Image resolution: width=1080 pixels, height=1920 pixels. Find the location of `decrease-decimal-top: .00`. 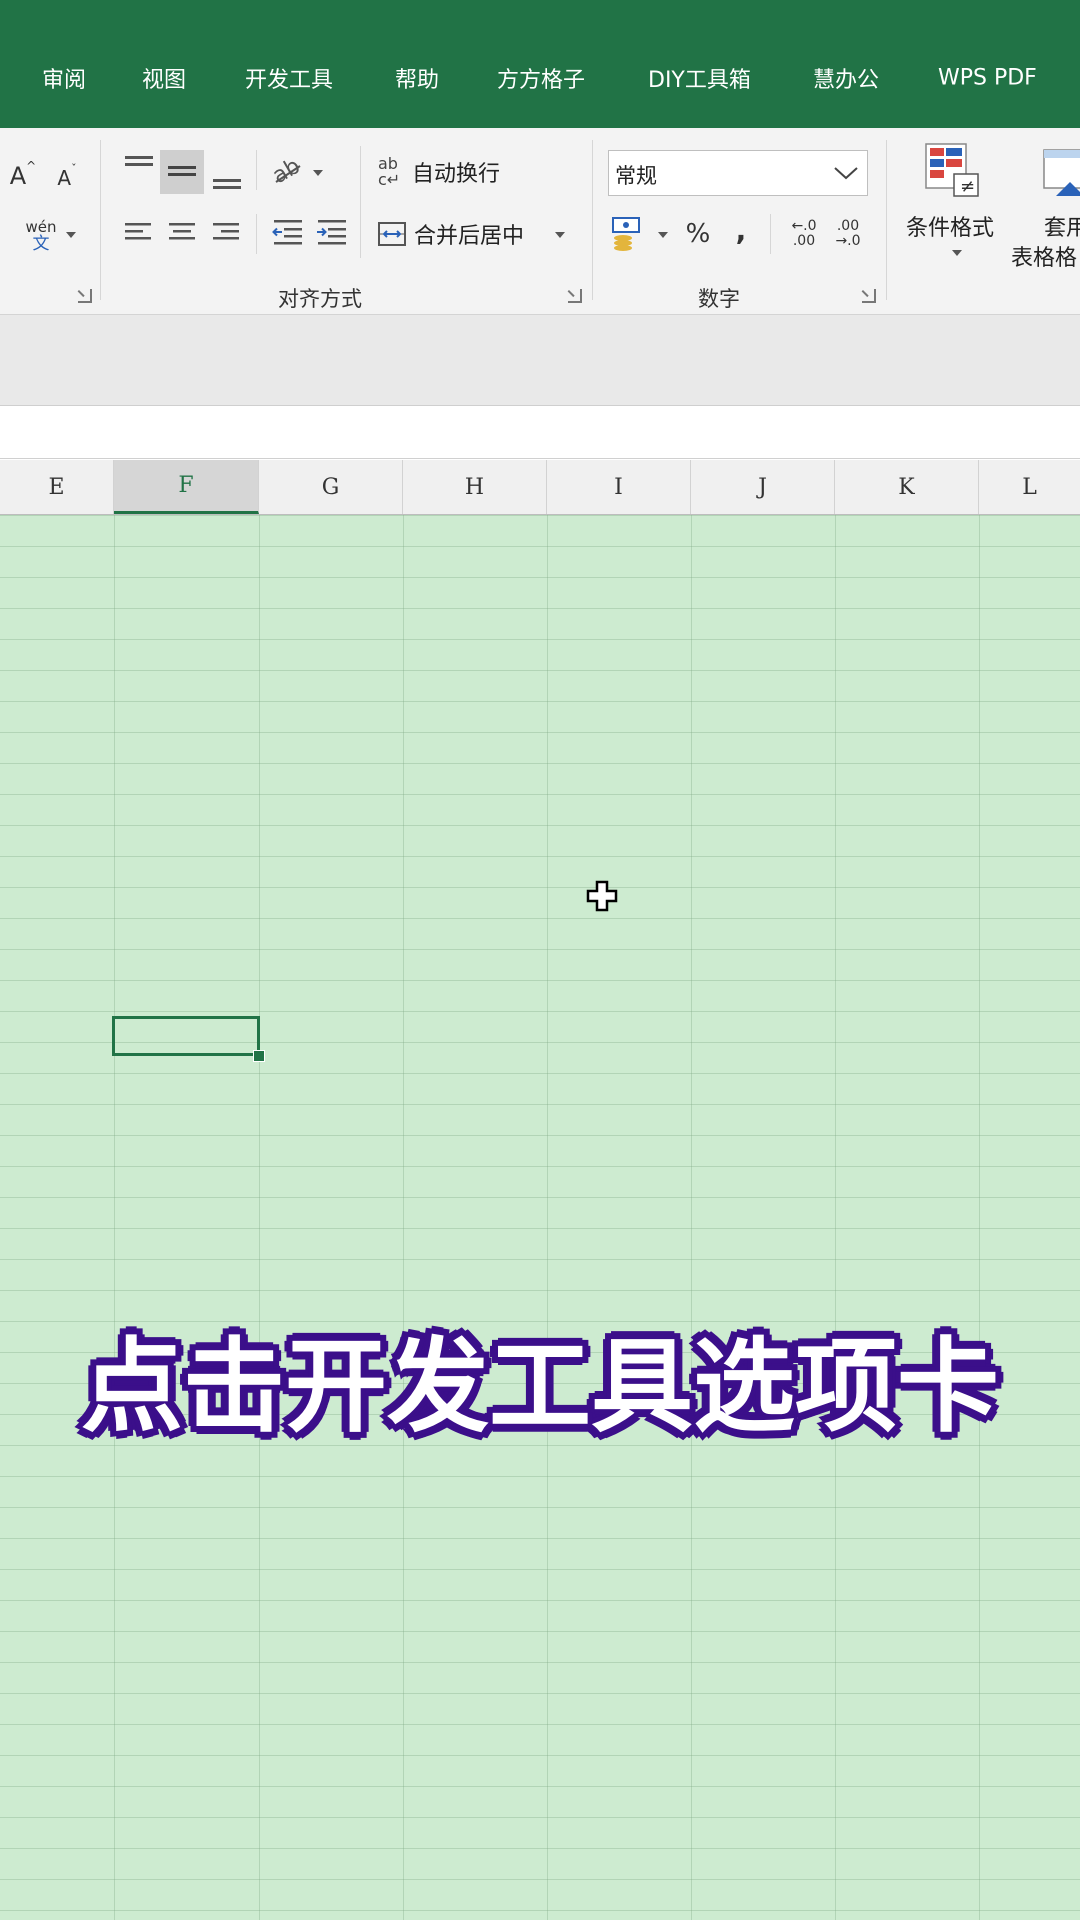

decrease-decimal-top: .00 is located at coordinates (848, 226).